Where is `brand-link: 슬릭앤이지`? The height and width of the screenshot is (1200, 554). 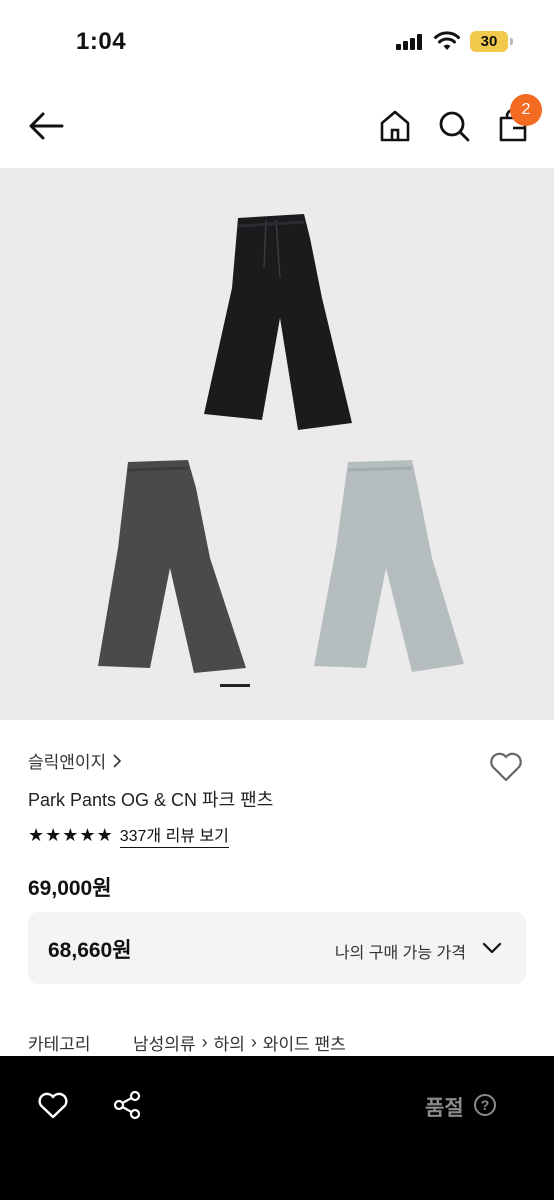
brand-link: 슬릭앤이지 is located at coordinates (75, 760).